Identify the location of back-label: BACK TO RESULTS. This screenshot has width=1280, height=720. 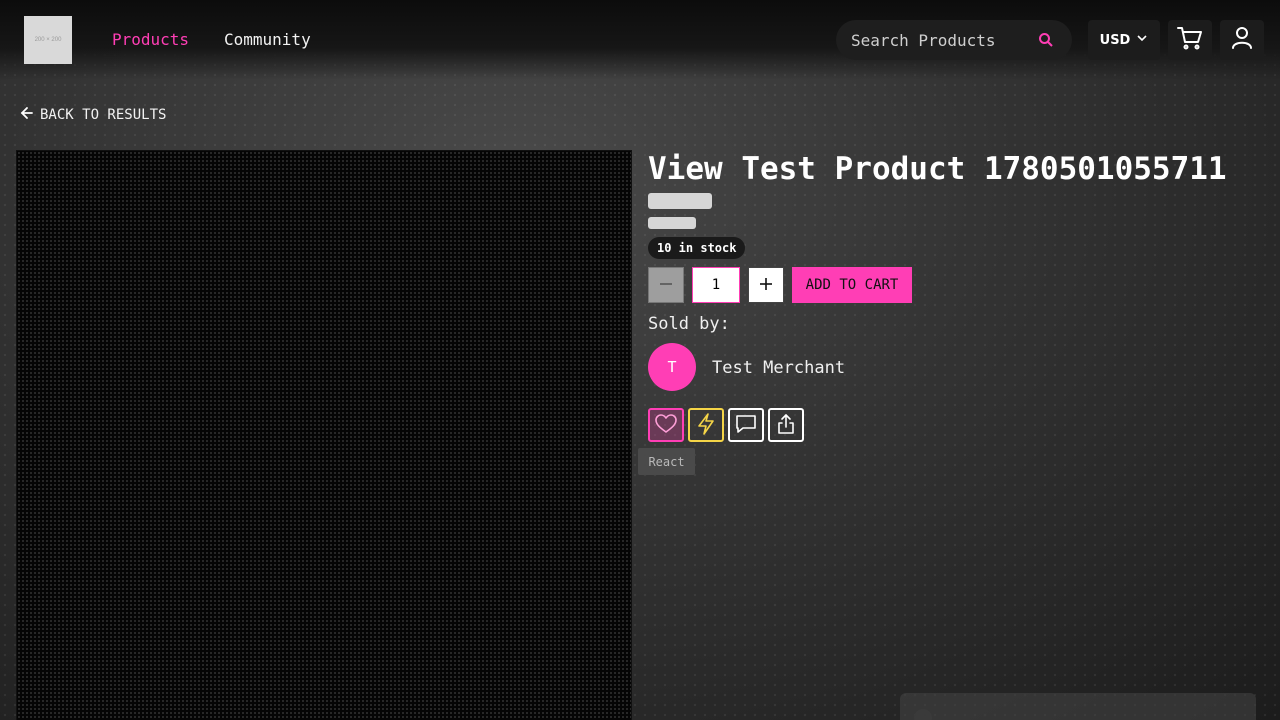
(103, 115).